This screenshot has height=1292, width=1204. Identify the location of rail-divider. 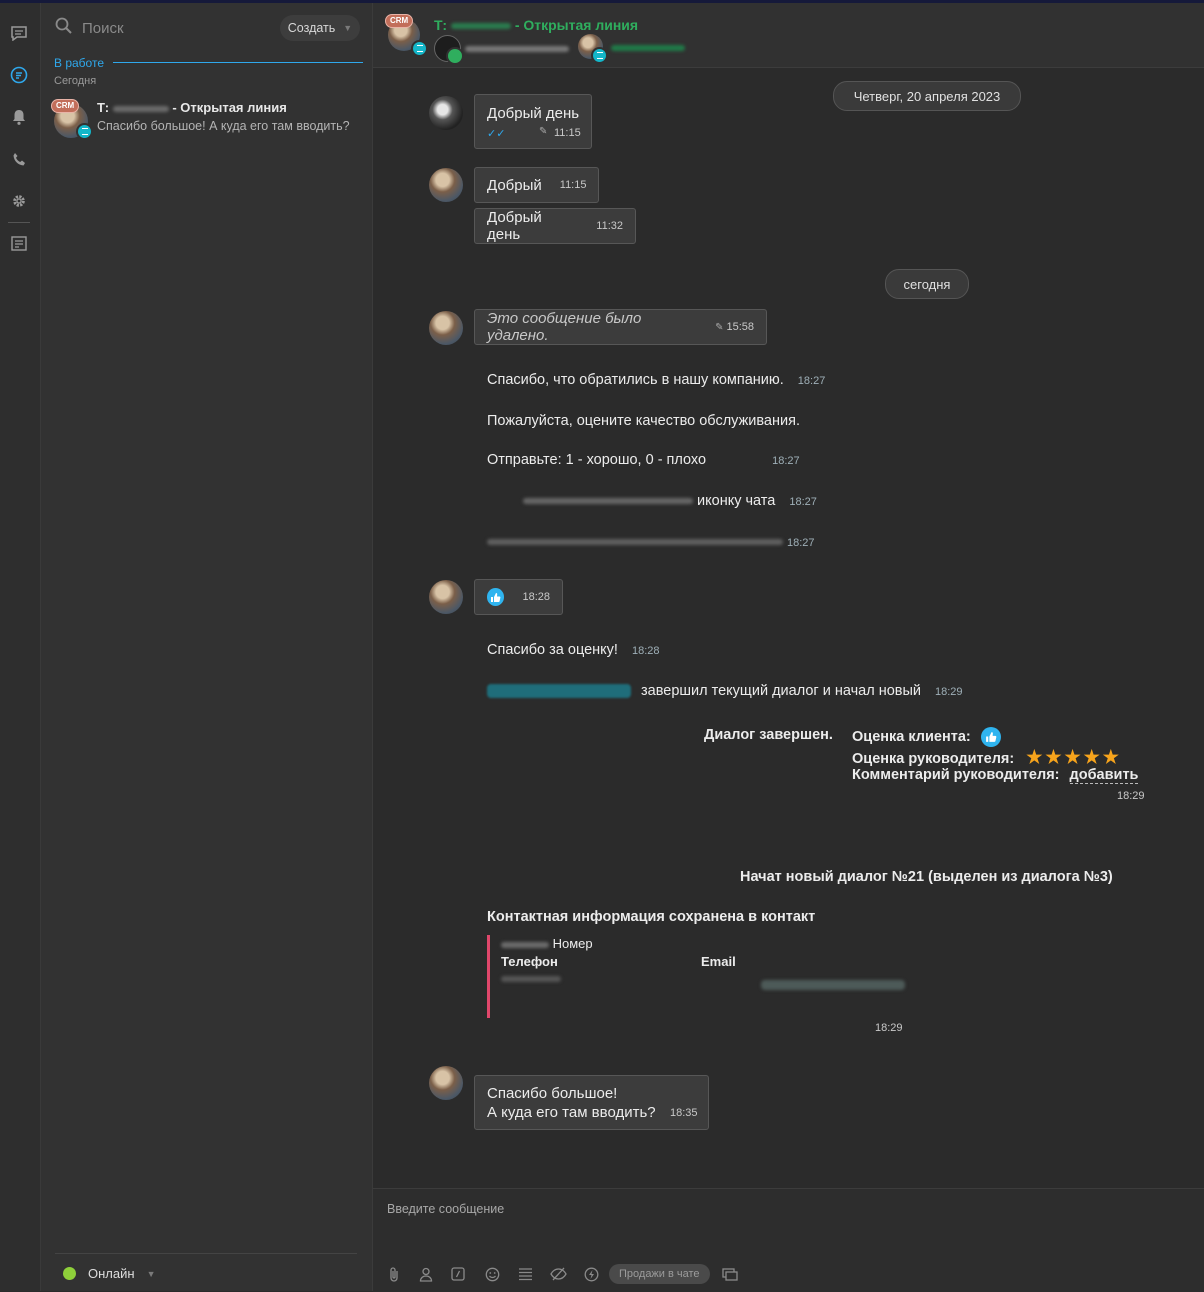
(19, 222).